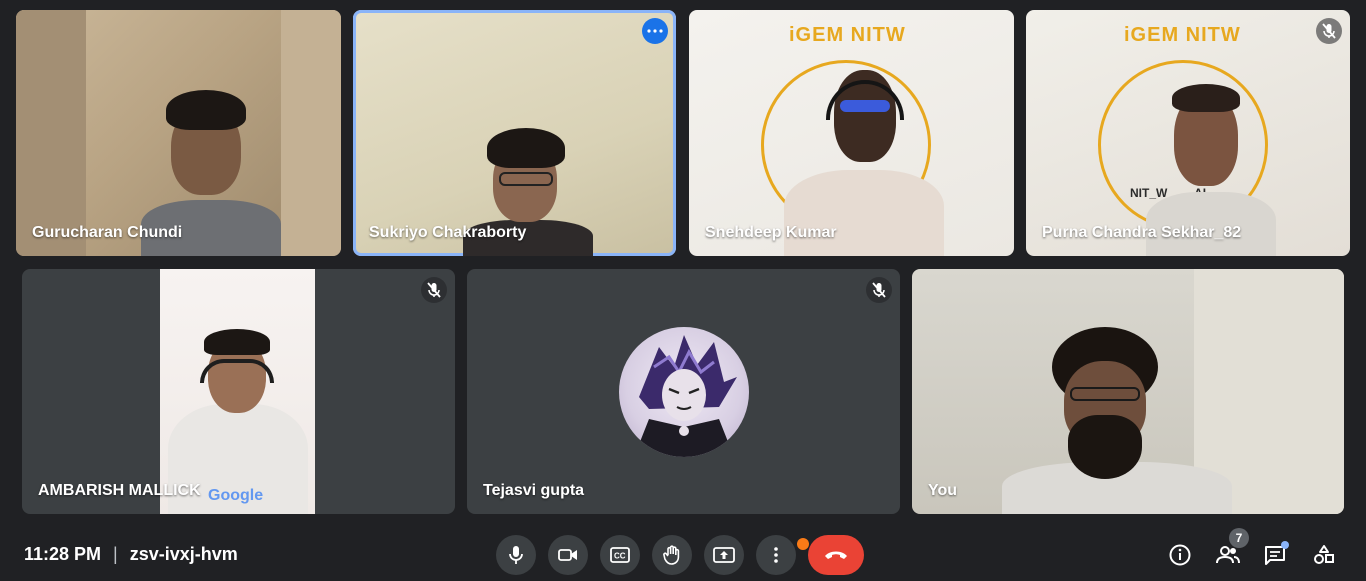  I want to click on shirt-logo-text: Google, so click(236, 495).